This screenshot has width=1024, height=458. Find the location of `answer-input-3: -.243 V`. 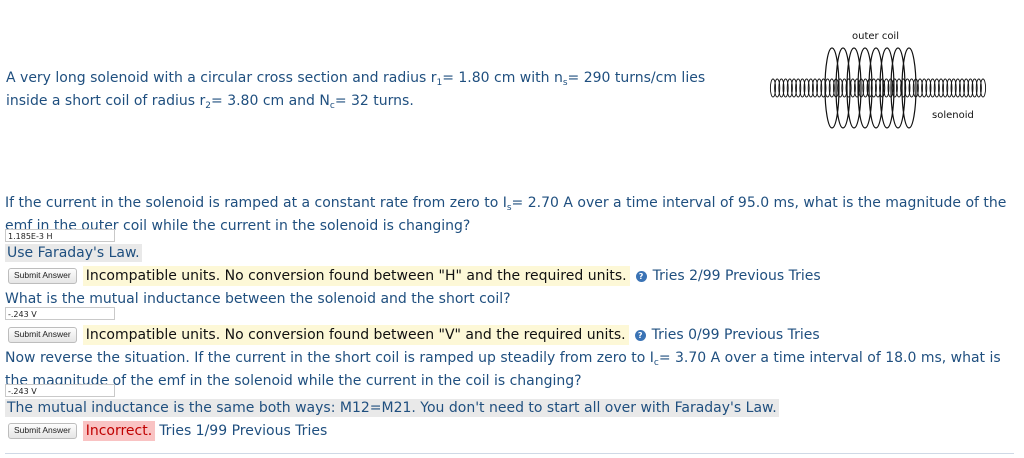

answer-input-3: -.243 V is located at coordinates (60, 390).